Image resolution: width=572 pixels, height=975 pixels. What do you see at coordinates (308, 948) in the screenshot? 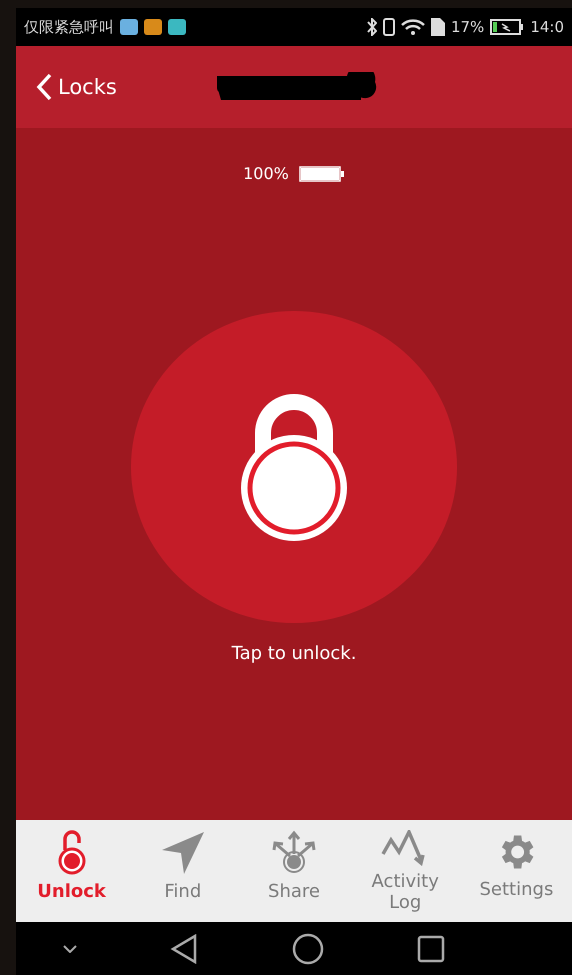
I see `home-icon` at bounding box center [308, 948].